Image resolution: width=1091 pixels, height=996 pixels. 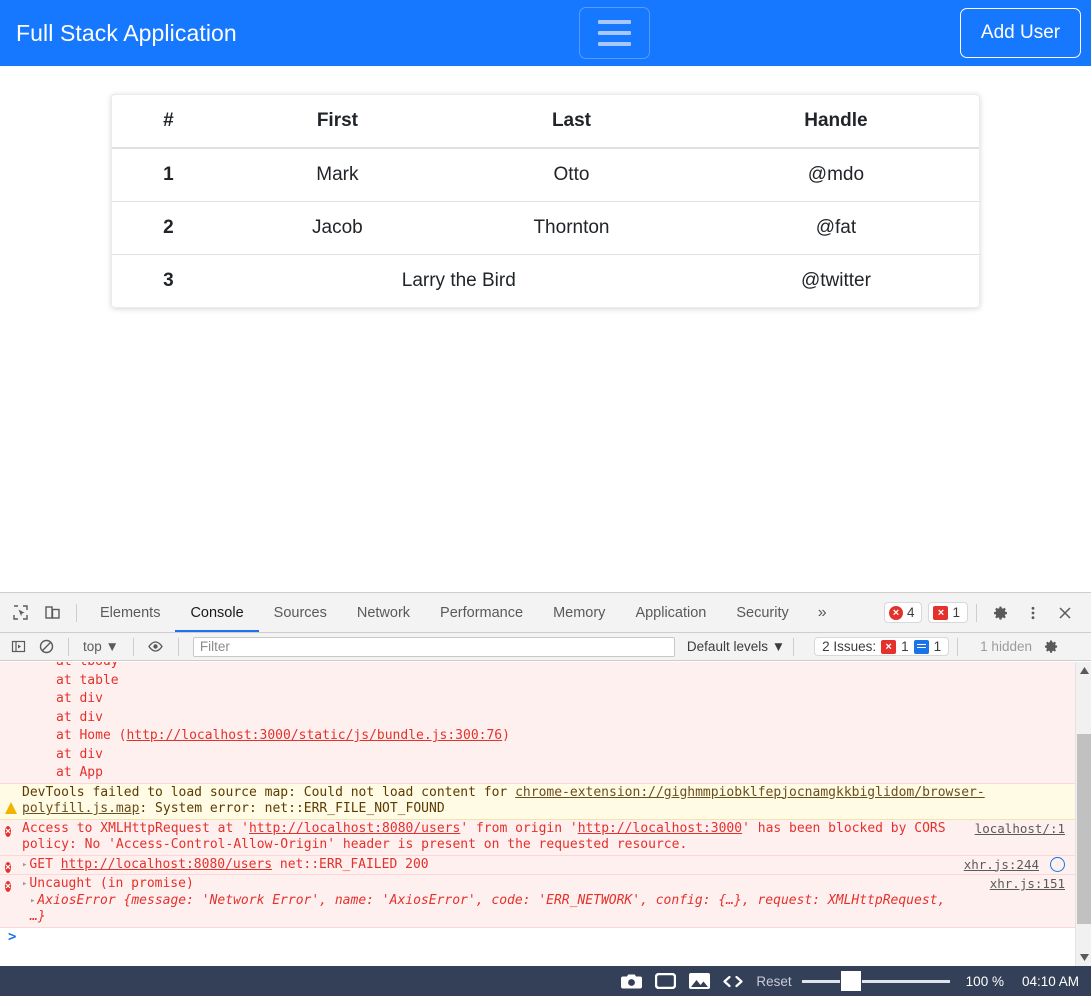 I want to click on table-row: 2 Jacob Thornton @fat, so click(x=545, y=228).